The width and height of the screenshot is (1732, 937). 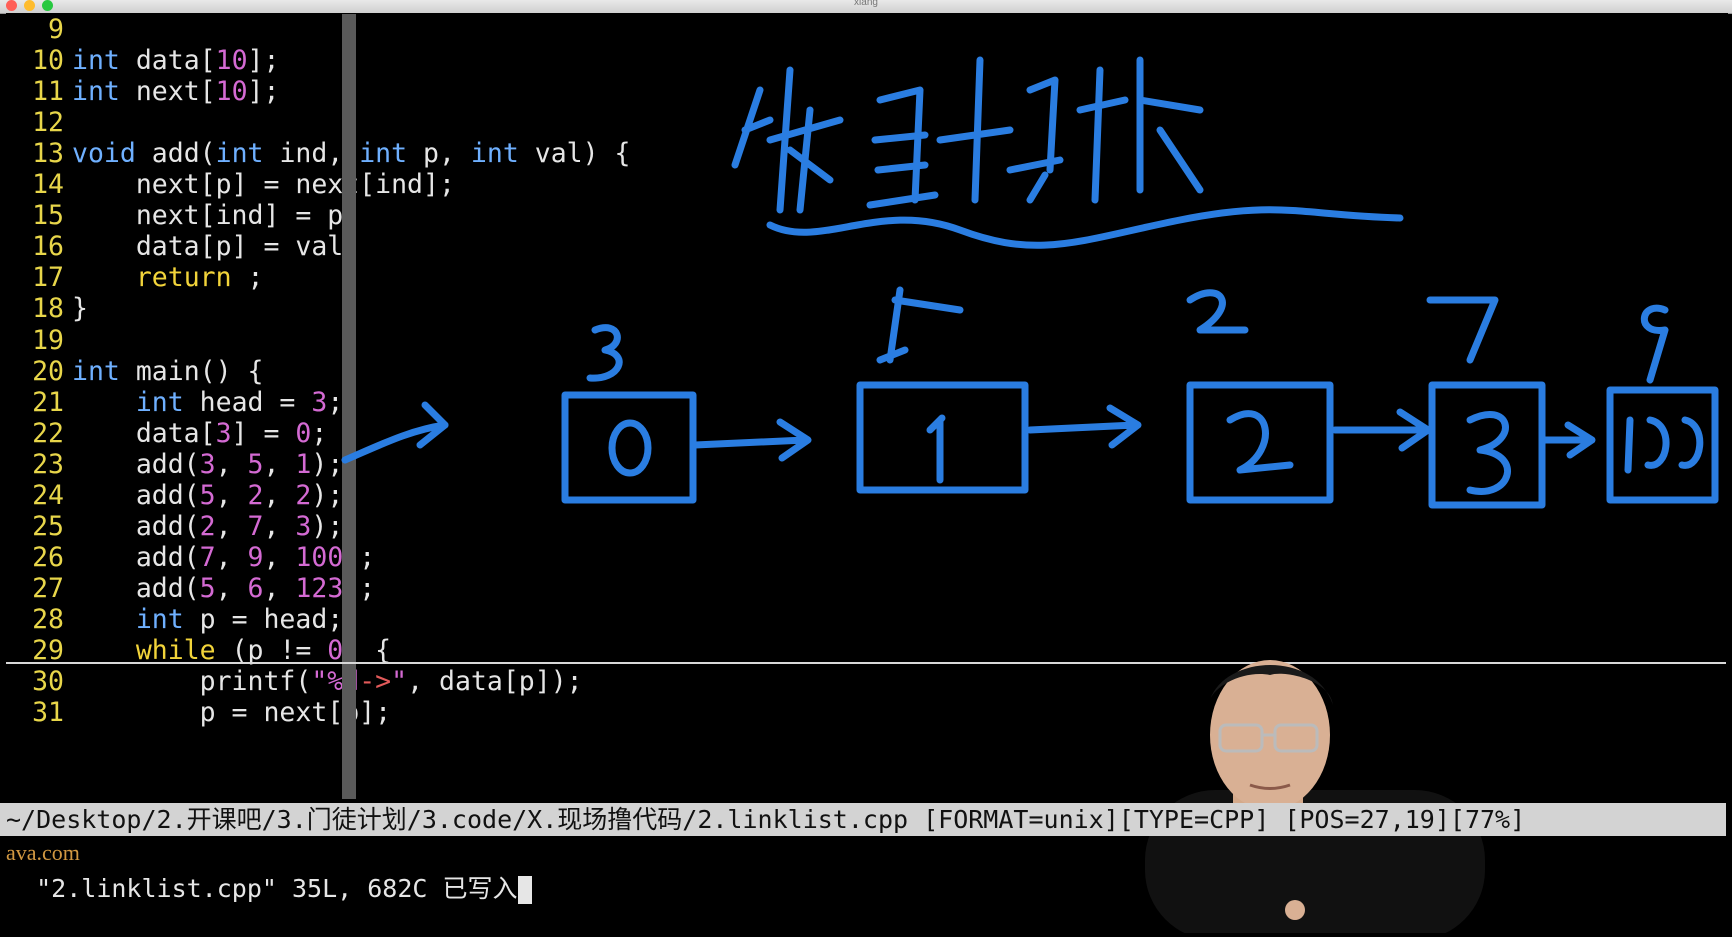 What do you see at coordinates (1662, 445) in the screenshot?
I see `node-4-ink` at bounding box center [1662, 445].